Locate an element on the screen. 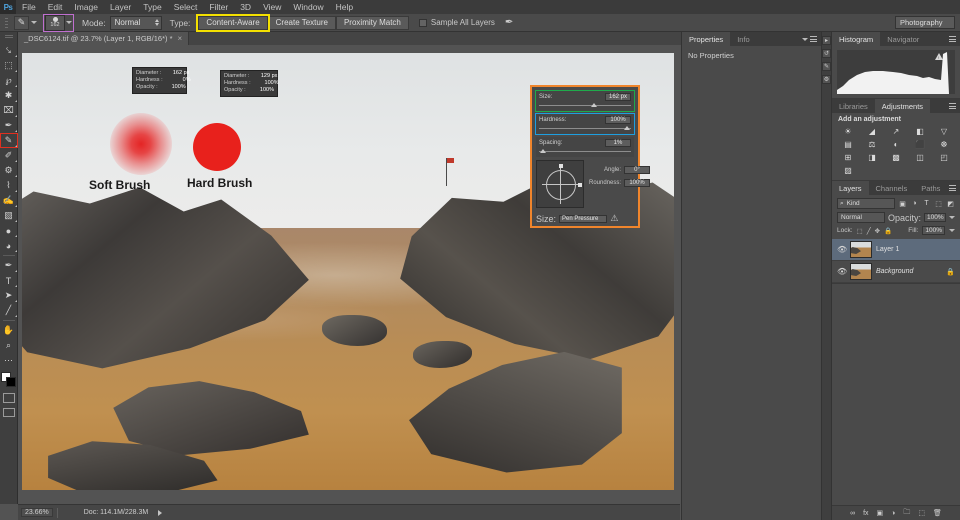  gradient-tool: ▧ is located at coordinates (9, 215).